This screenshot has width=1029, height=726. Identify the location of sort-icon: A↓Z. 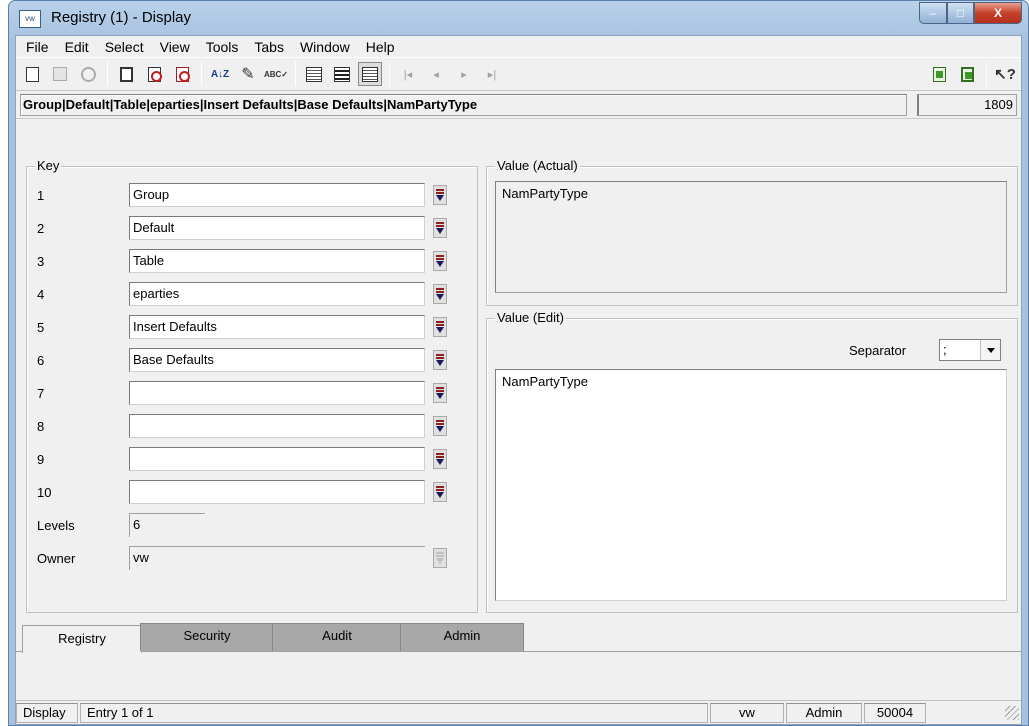
(220, 74).